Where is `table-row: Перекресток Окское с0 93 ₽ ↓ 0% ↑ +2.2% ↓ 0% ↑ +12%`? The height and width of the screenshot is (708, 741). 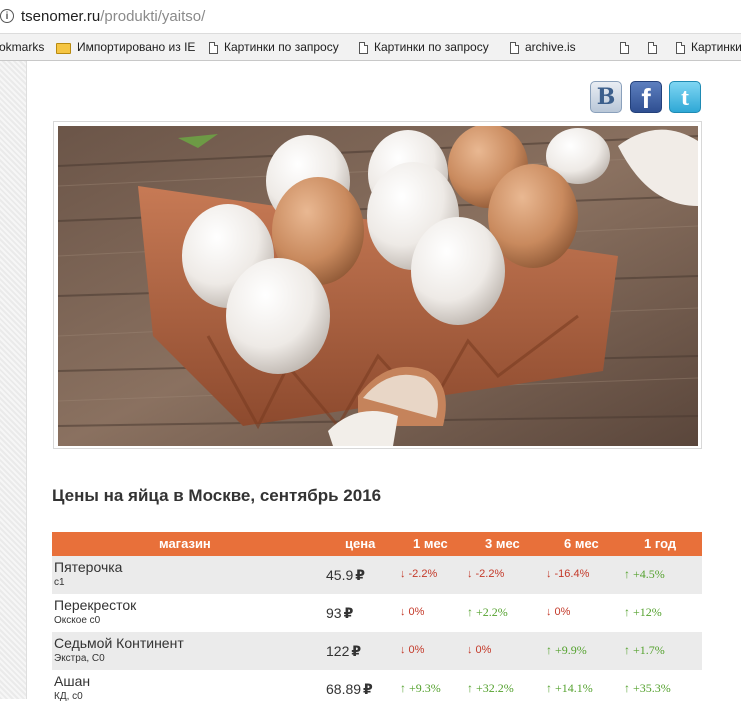
table-row: Перекресток Окское с0 93 ₽ ↓ 0% ↑ +2.2% ↓ 0% ↑ +12% is located at coordinates (377, 613).